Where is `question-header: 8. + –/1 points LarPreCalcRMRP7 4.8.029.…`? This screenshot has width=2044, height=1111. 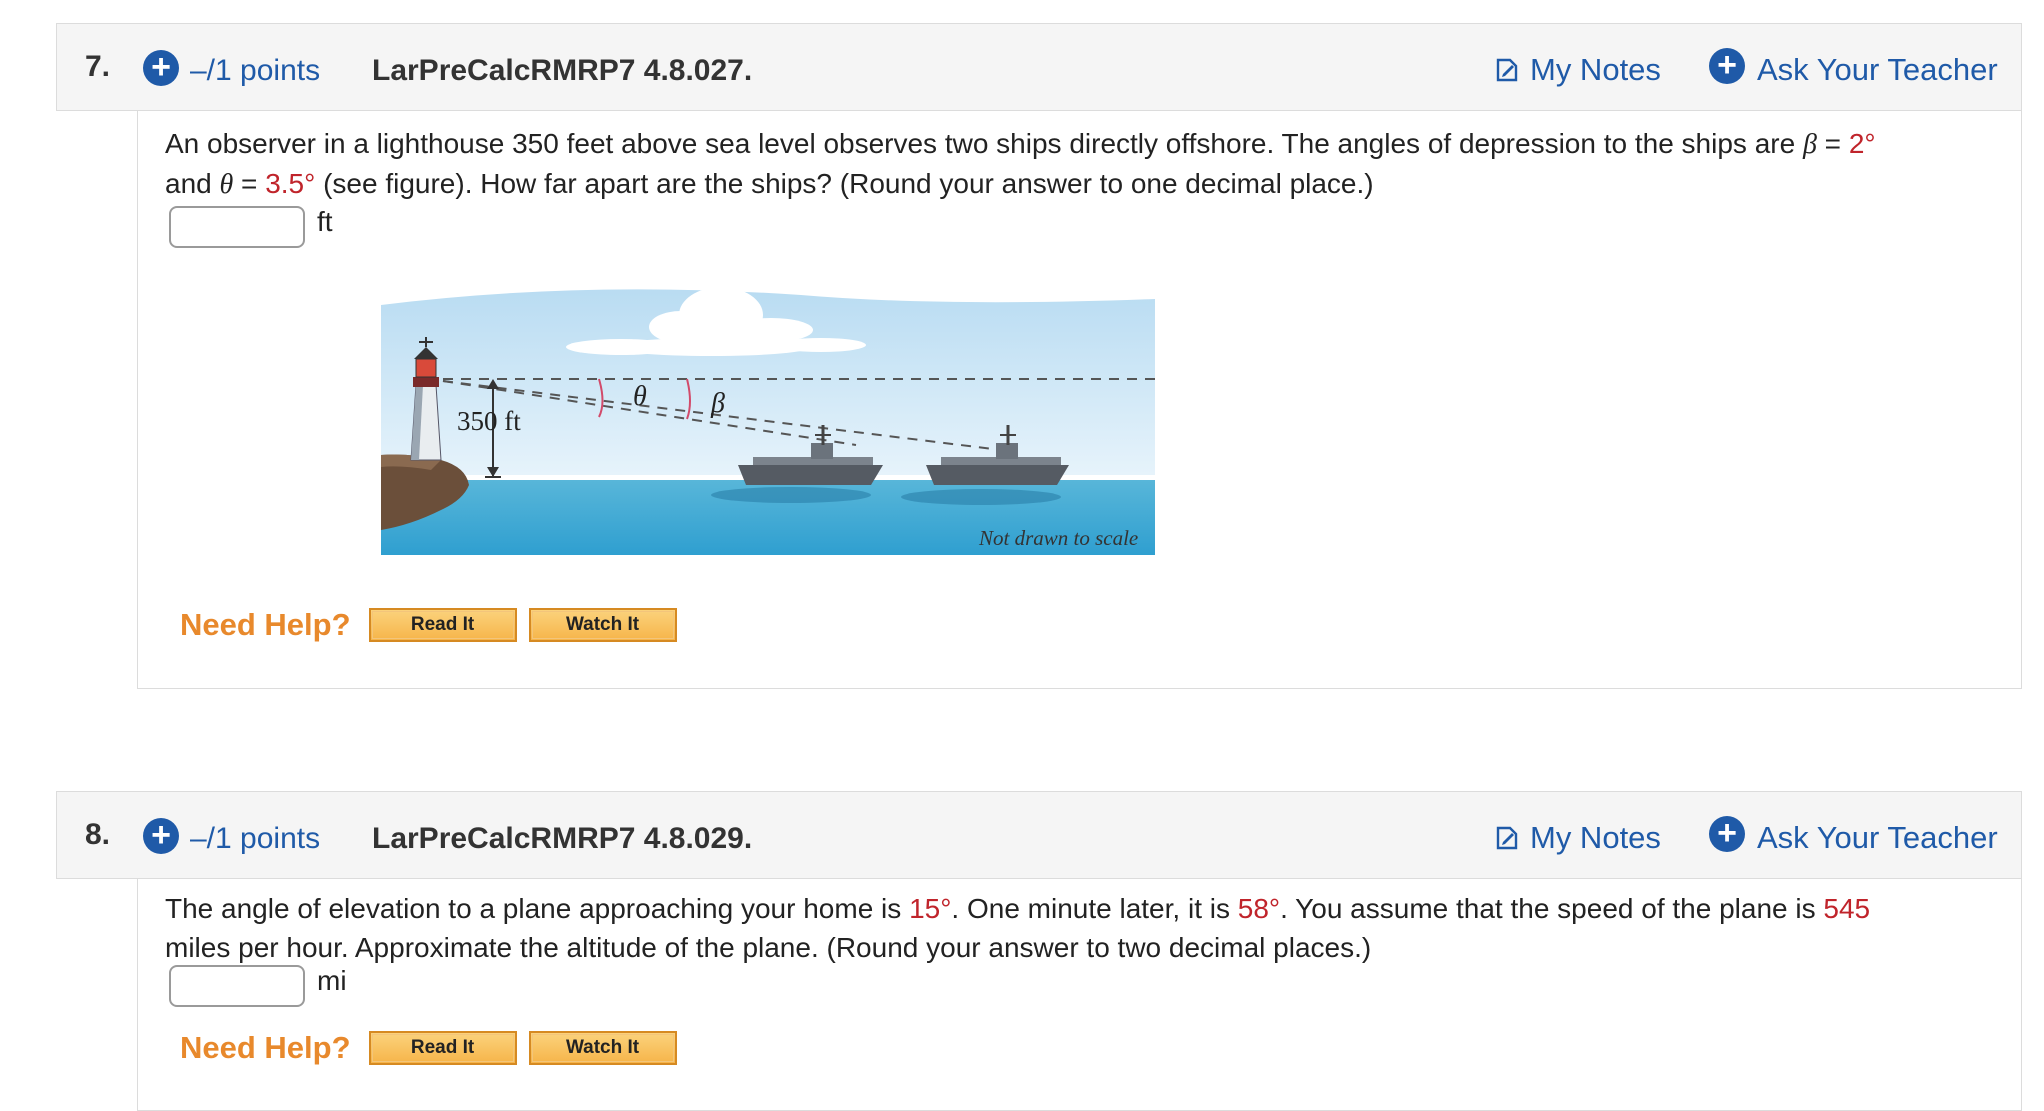 question-header: 8. + –/1 points LarPreCalcRMRP7 4.8.029.… is located at coordinates (1039, 835).